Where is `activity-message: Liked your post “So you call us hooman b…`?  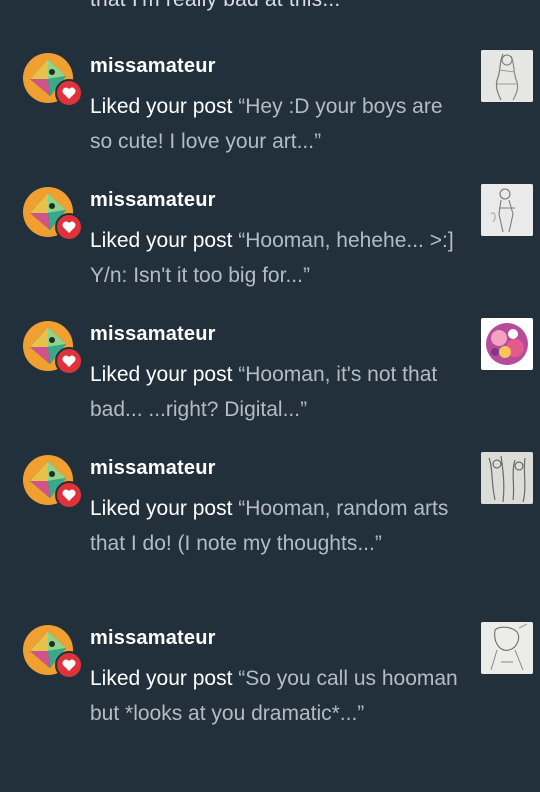 activity-message: Liked your post “So you call us hooman b… is located at coordinates (277, 696).